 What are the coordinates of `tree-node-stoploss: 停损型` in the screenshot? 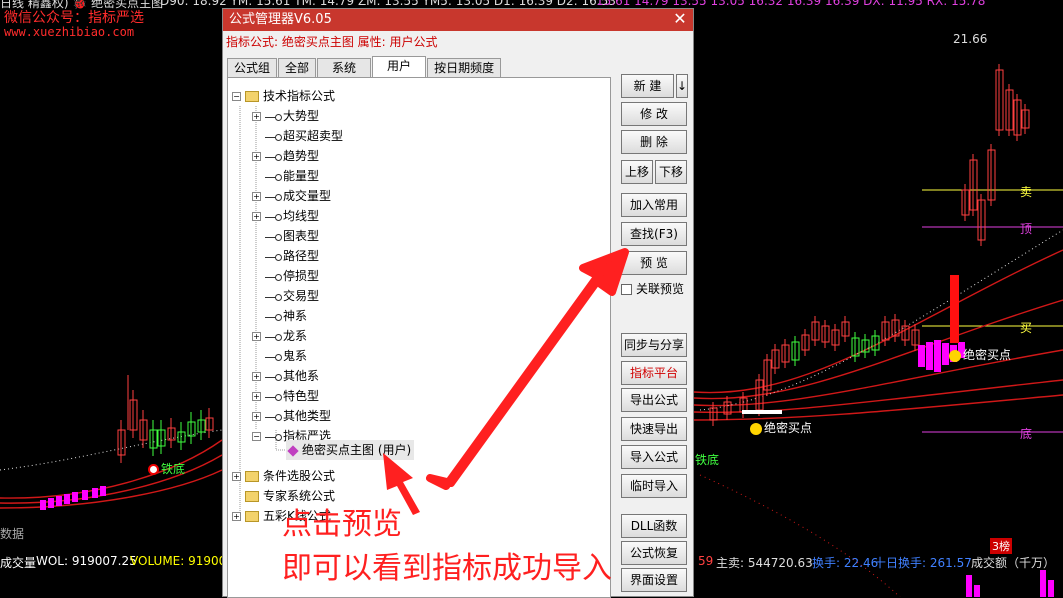 It's located at (292, 276).